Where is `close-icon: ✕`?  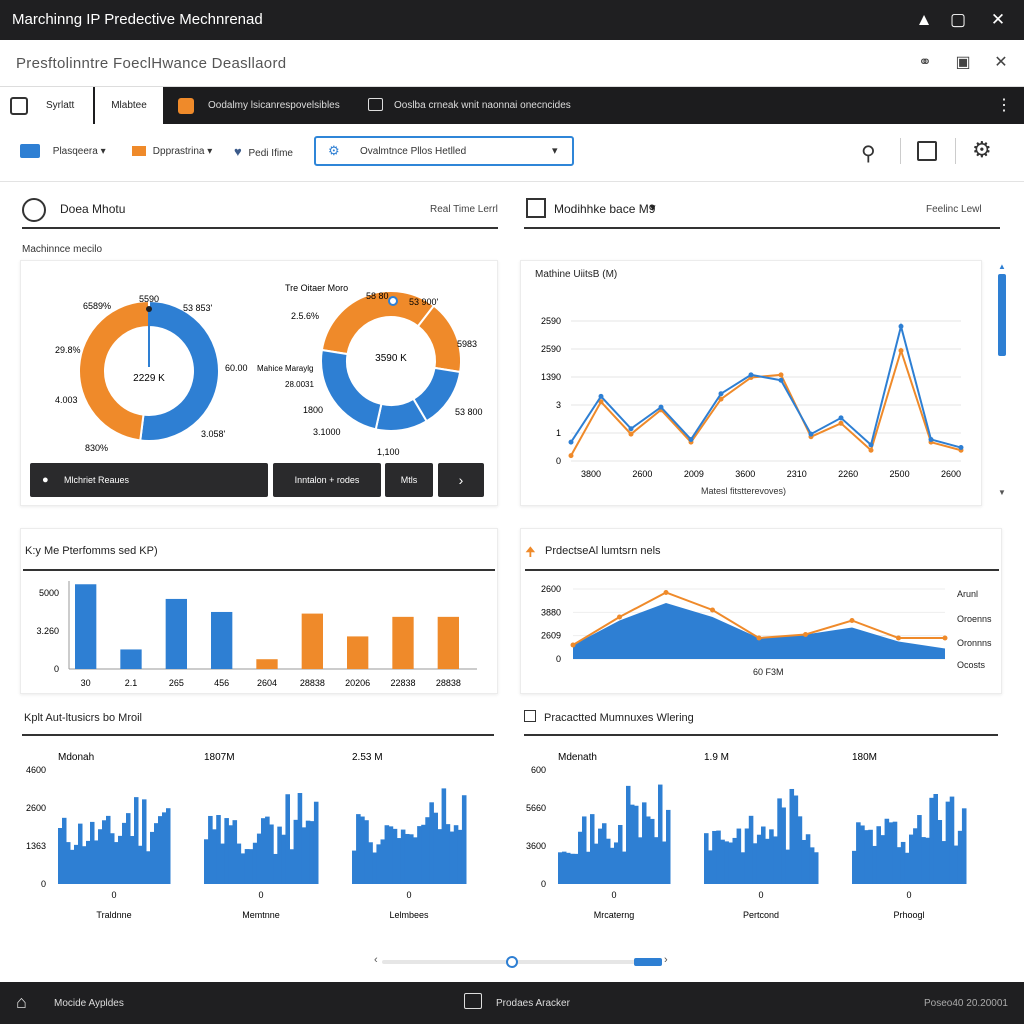 close-icon: ✕ is located at coordinates (998, 20).